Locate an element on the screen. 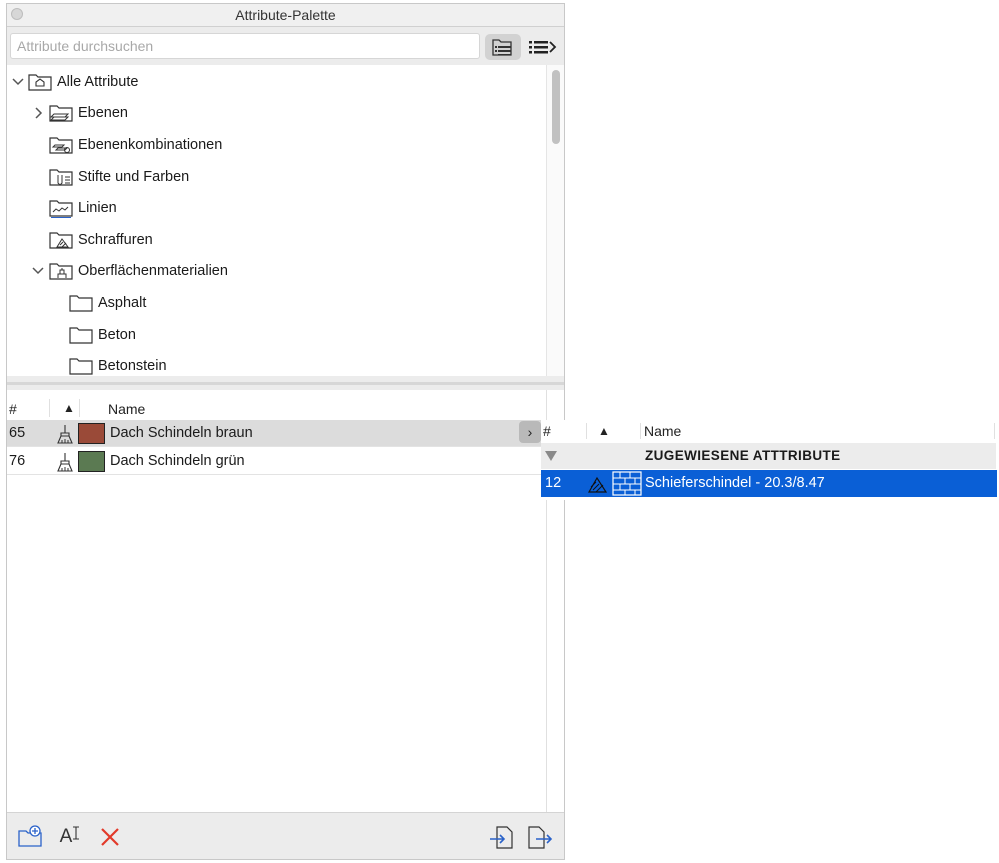  tree-item-schraffuren: Schraffuren is located at coordinates (91, 240).